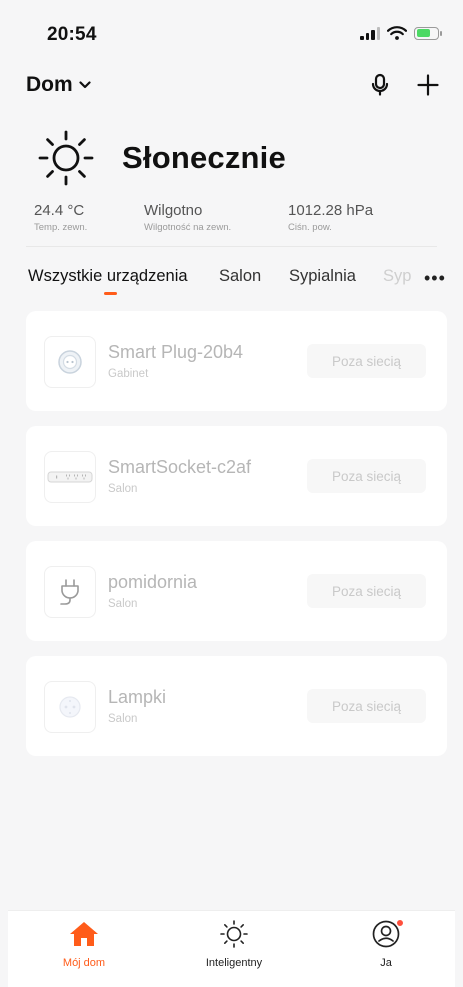 This screenshot has height=987, width=463. What do you see at coordinates (173, 210) in the screenshot?
I see `metric-value: Wilgotno` at bounding box center [173, 210].